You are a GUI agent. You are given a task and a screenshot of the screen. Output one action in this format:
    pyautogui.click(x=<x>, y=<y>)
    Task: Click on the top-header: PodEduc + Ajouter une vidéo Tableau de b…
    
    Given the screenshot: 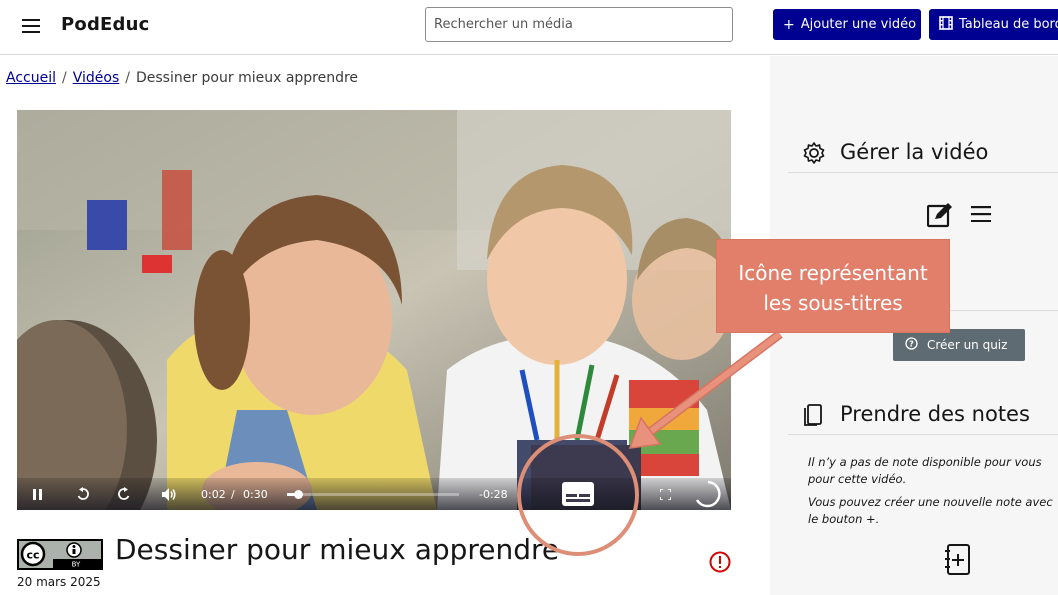 What is the action you would take?
    pyautogui.click(x=529, y=27)
    